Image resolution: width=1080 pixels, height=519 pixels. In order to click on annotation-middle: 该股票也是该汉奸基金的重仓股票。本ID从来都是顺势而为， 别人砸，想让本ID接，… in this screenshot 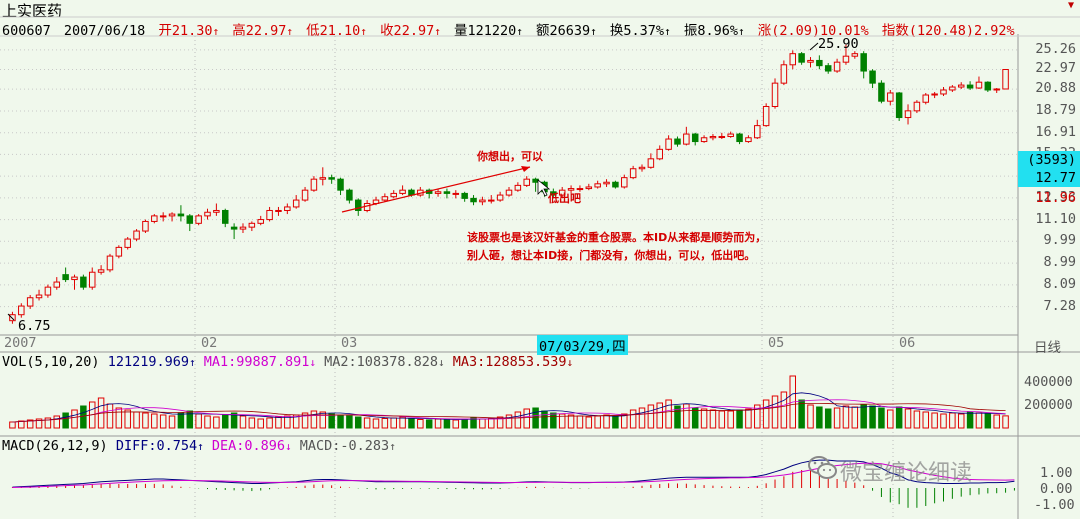, I will do `click(617, 246)`.